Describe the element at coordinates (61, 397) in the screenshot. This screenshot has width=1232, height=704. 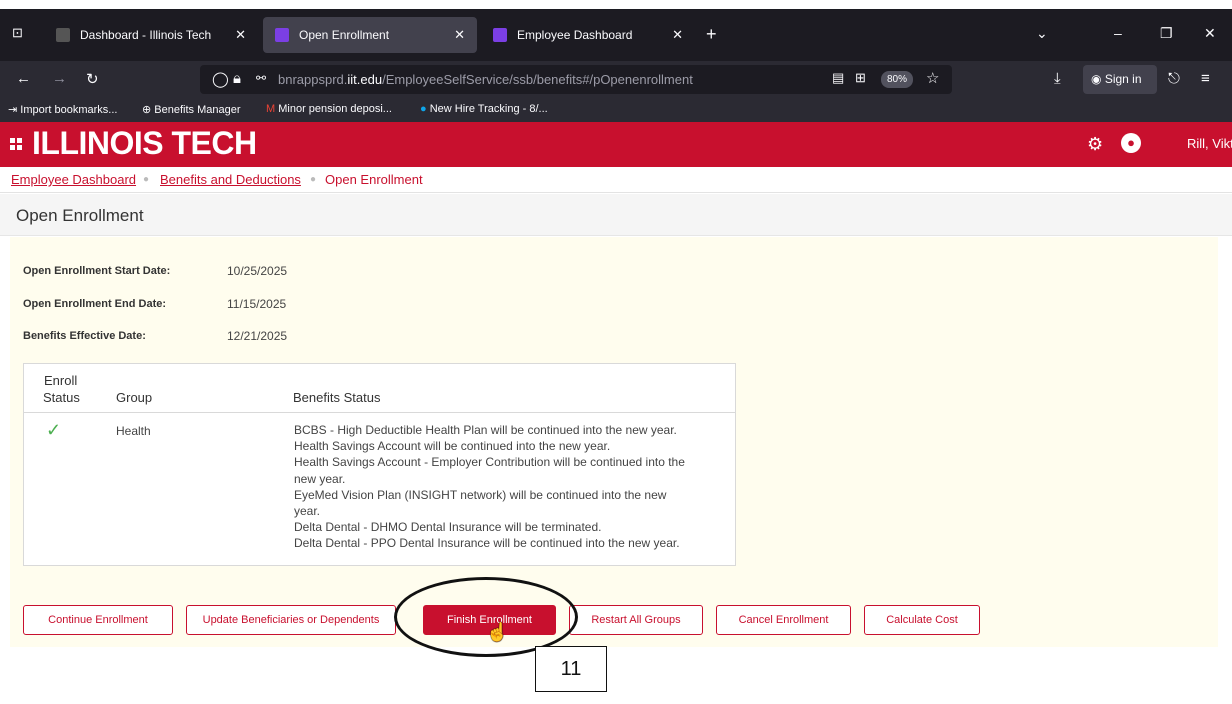
I see `col-header-status: Status` at that location.